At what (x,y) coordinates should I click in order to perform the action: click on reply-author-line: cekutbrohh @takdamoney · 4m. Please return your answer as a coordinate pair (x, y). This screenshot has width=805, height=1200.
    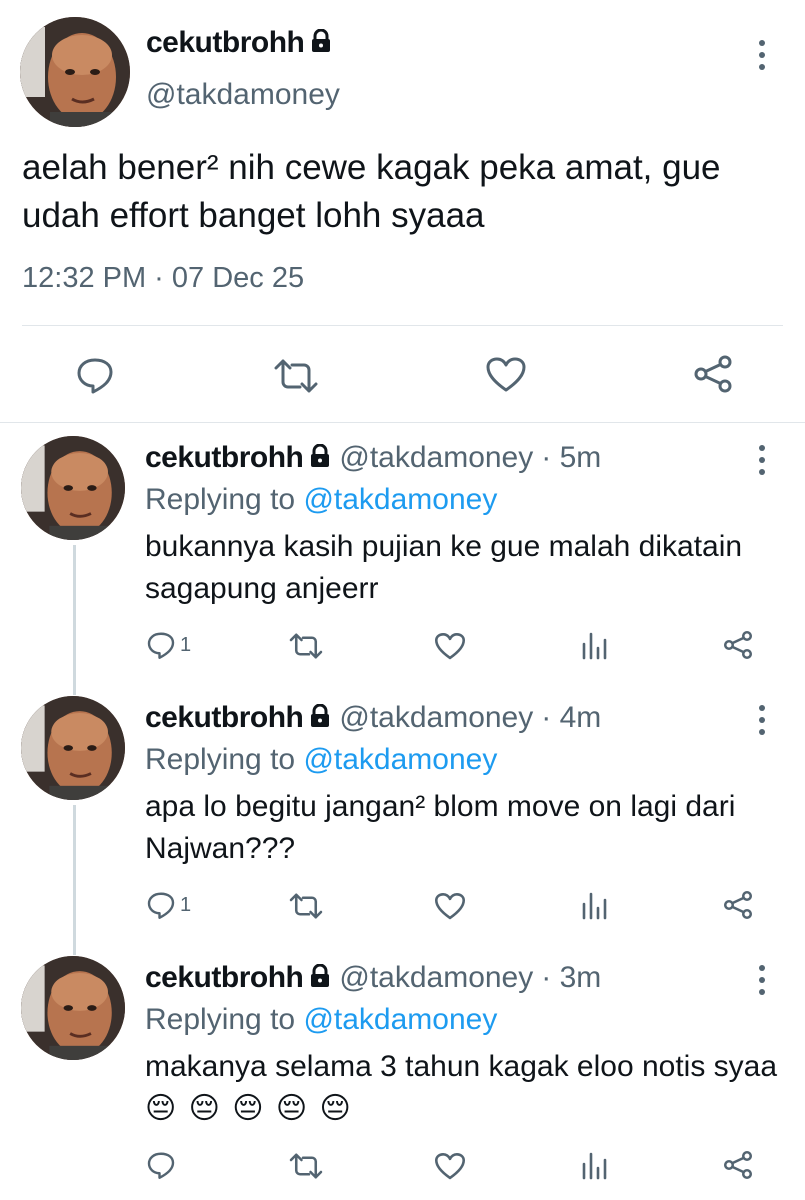
    Looking at the image, I should click on (373, 718).